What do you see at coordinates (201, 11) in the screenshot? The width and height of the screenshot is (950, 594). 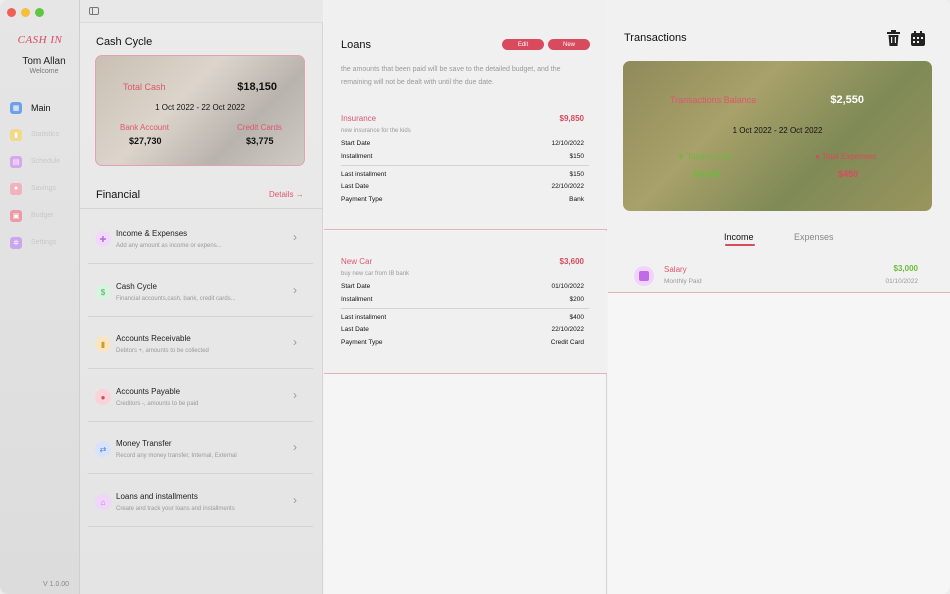 I see `toolbar` at bounding box center [201, 11].